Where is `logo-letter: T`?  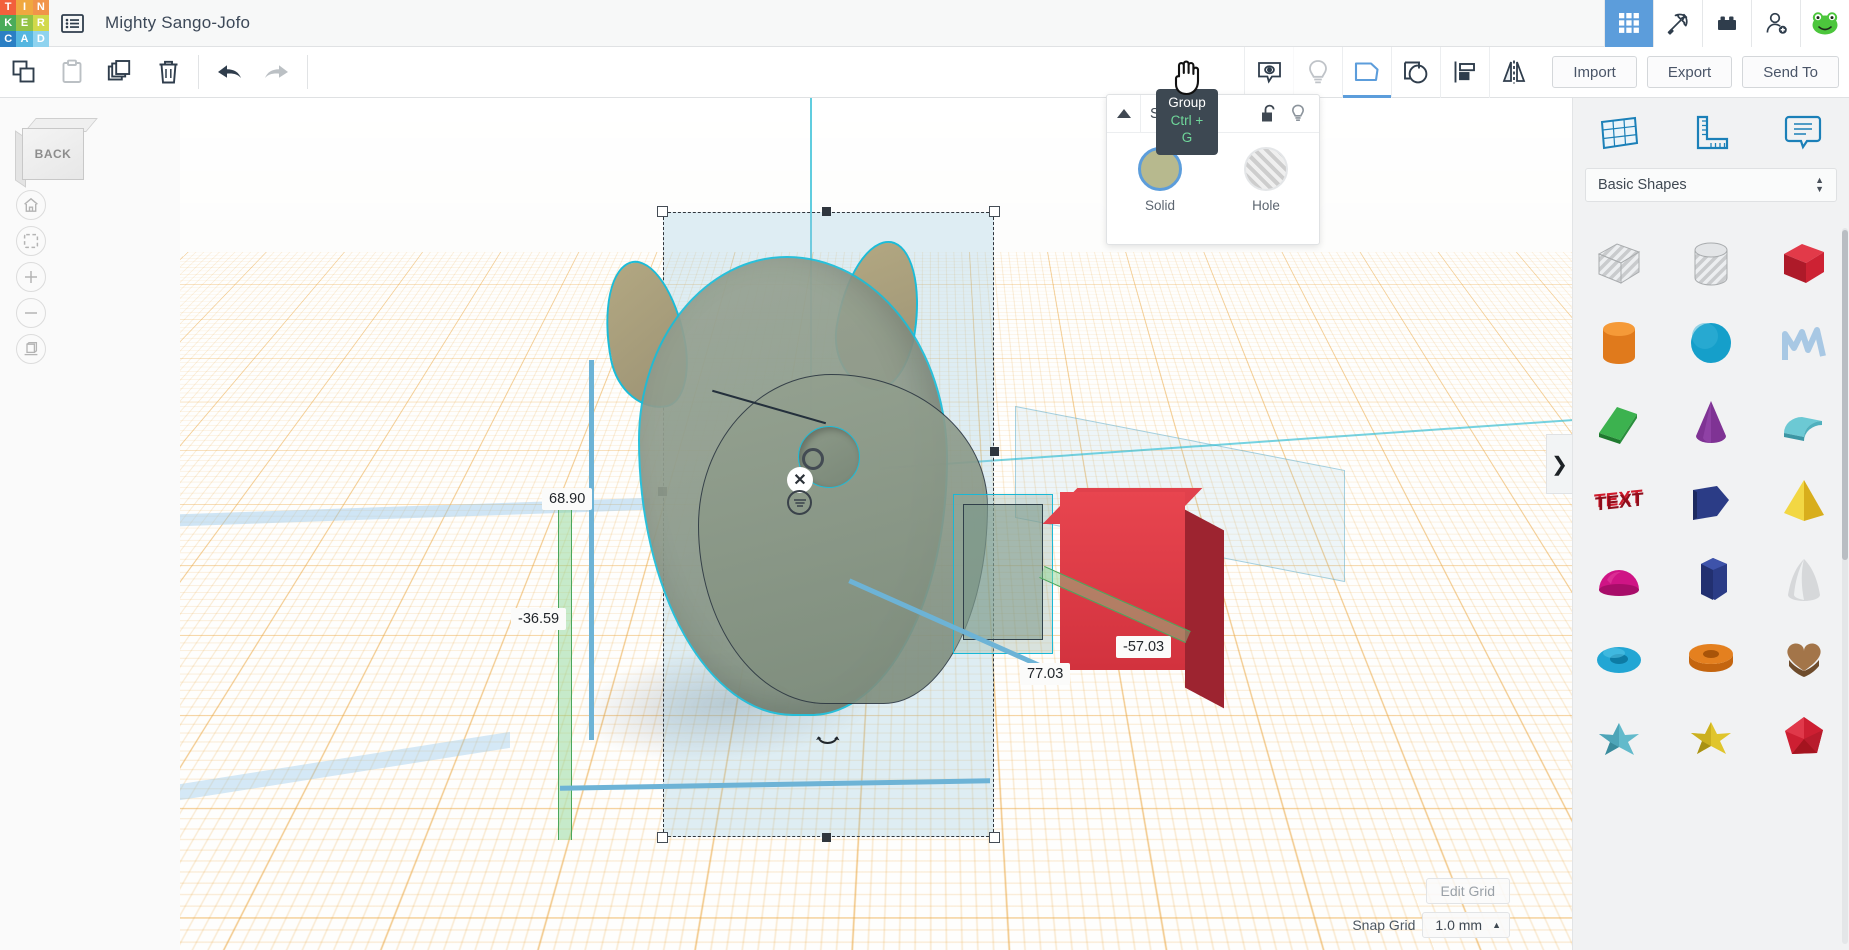
logo-letter: T is located at coordinates (8, 8).